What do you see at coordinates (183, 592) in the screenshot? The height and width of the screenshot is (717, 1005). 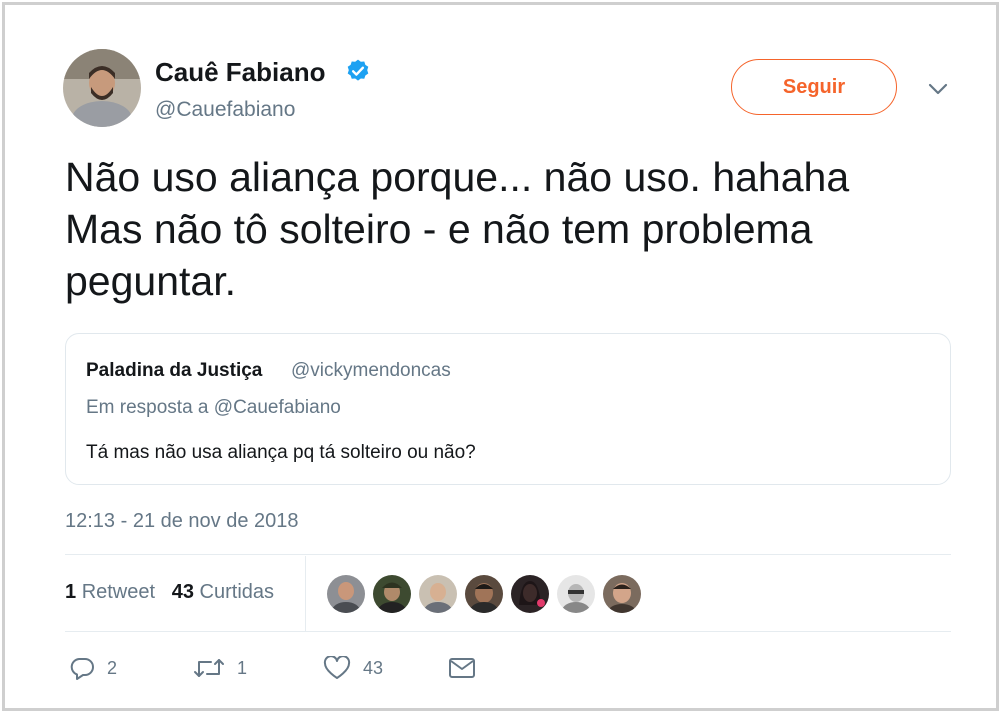 I see `likes-count: 43` at bounding box center [183, 592].